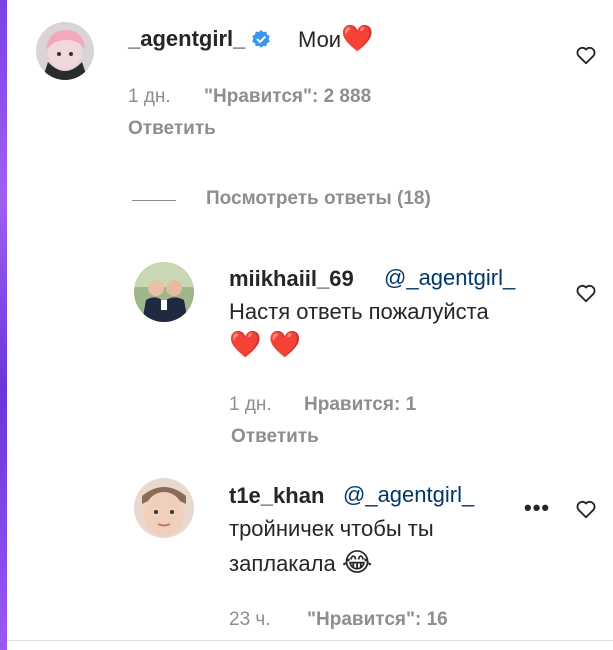  I want to click on bottom-divider, so click(310, 640).